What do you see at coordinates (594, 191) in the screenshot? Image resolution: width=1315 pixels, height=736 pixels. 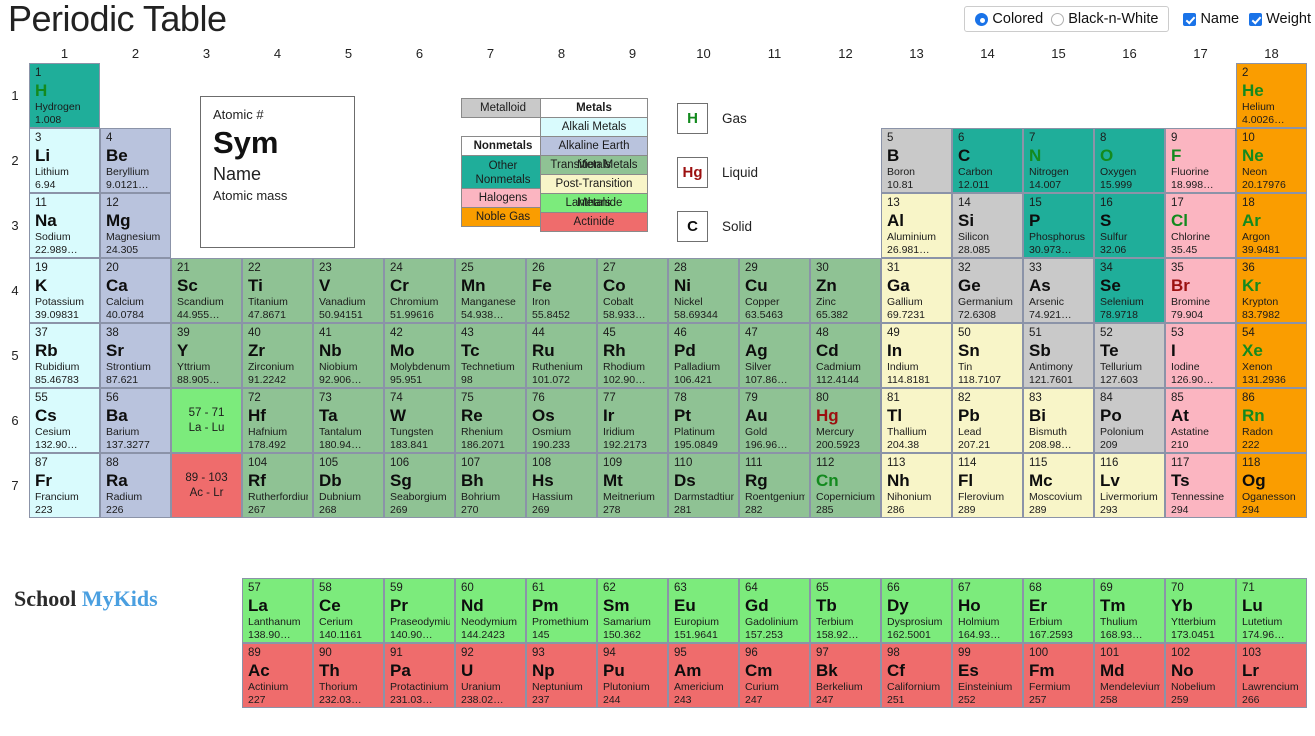 I see `legend-item-post-transition-metals: Post-Transition Metals` at bounding box center [594, 191].